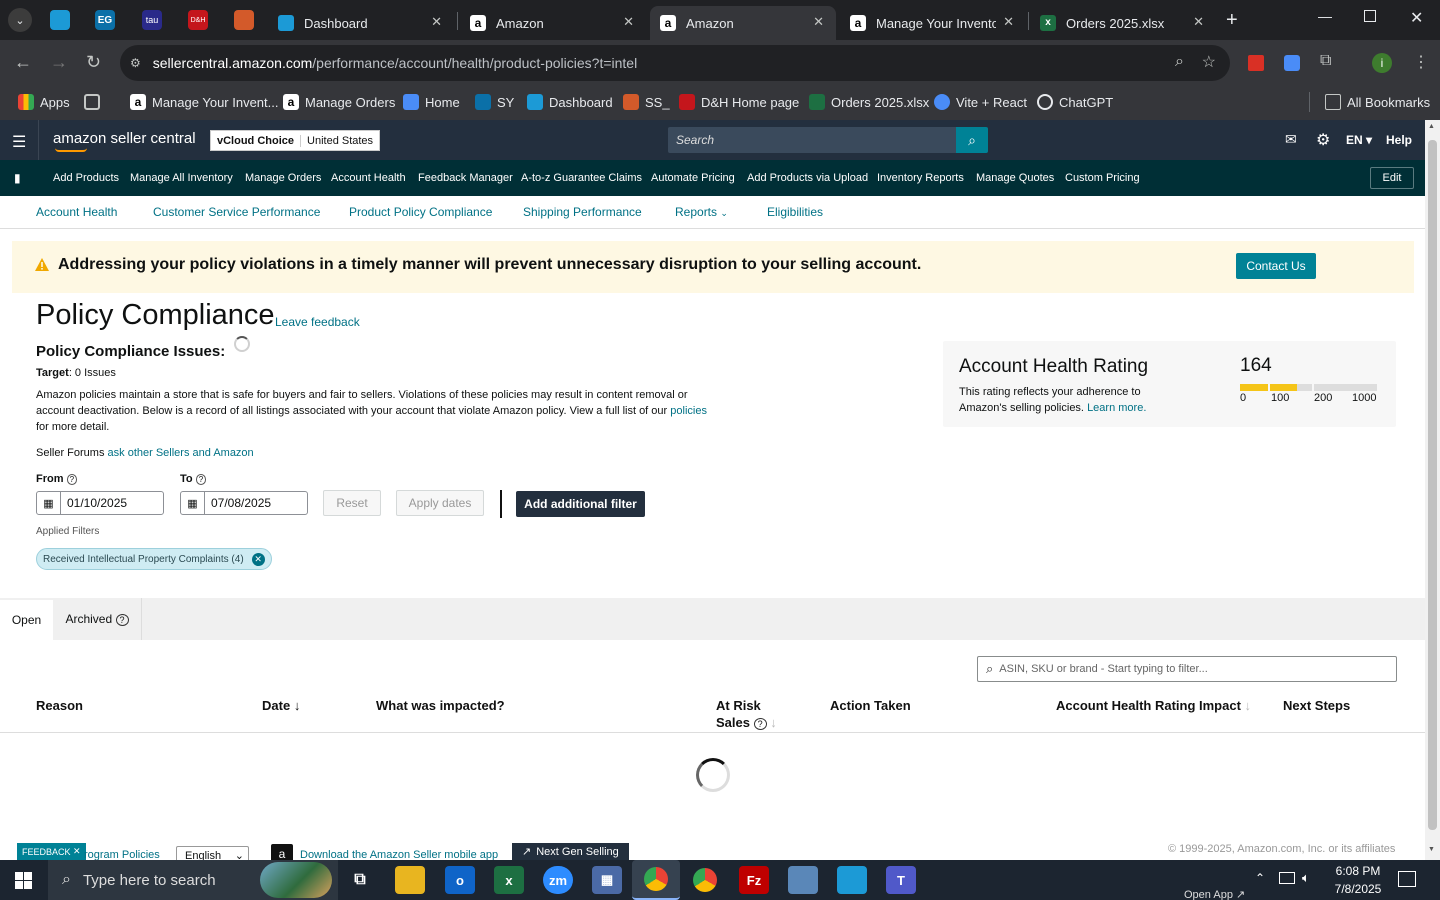 The width and height of the screenshot is (1440, 900). I want to click on close-window-icon: ✕, so click(1416, 18).